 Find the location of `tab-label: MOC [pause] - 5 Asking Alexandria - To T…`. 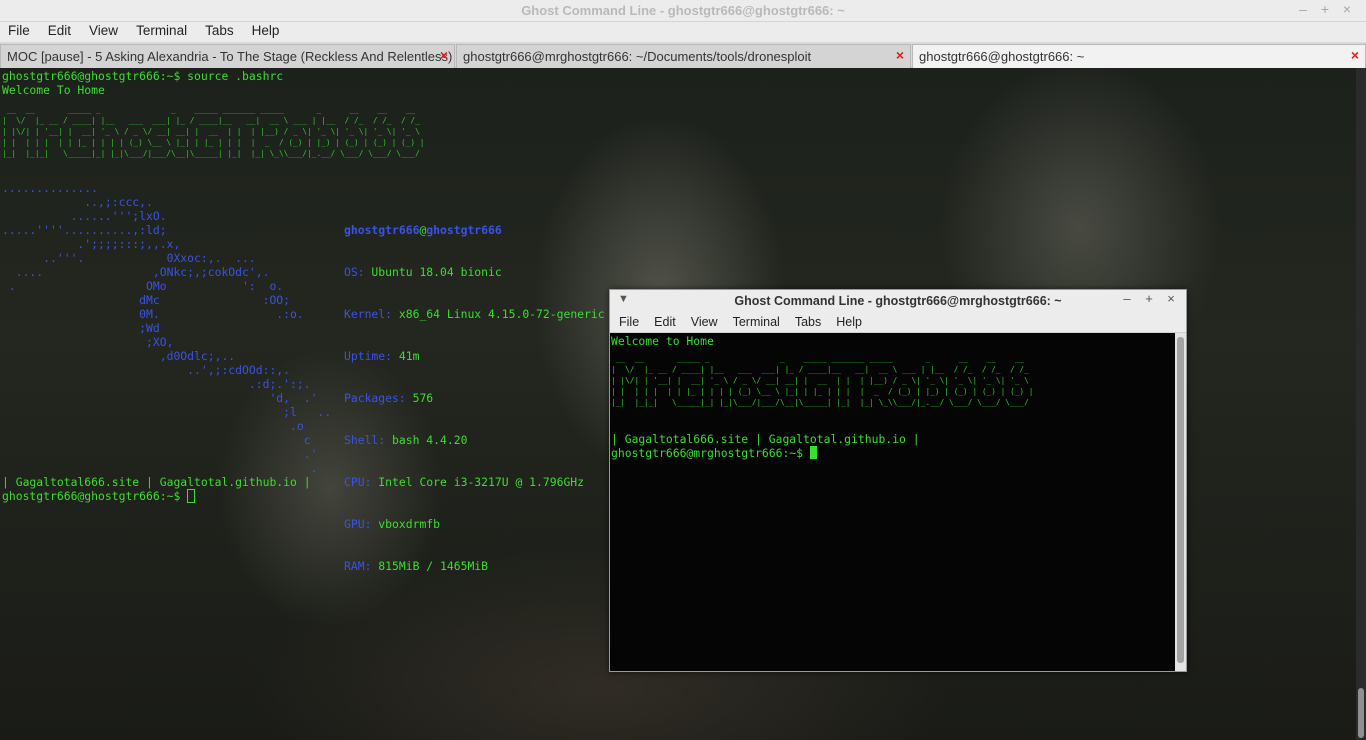

tab-label: MOC [pause] - 5 Asking Alexandria - To T… is located at coordinates (230, 56).